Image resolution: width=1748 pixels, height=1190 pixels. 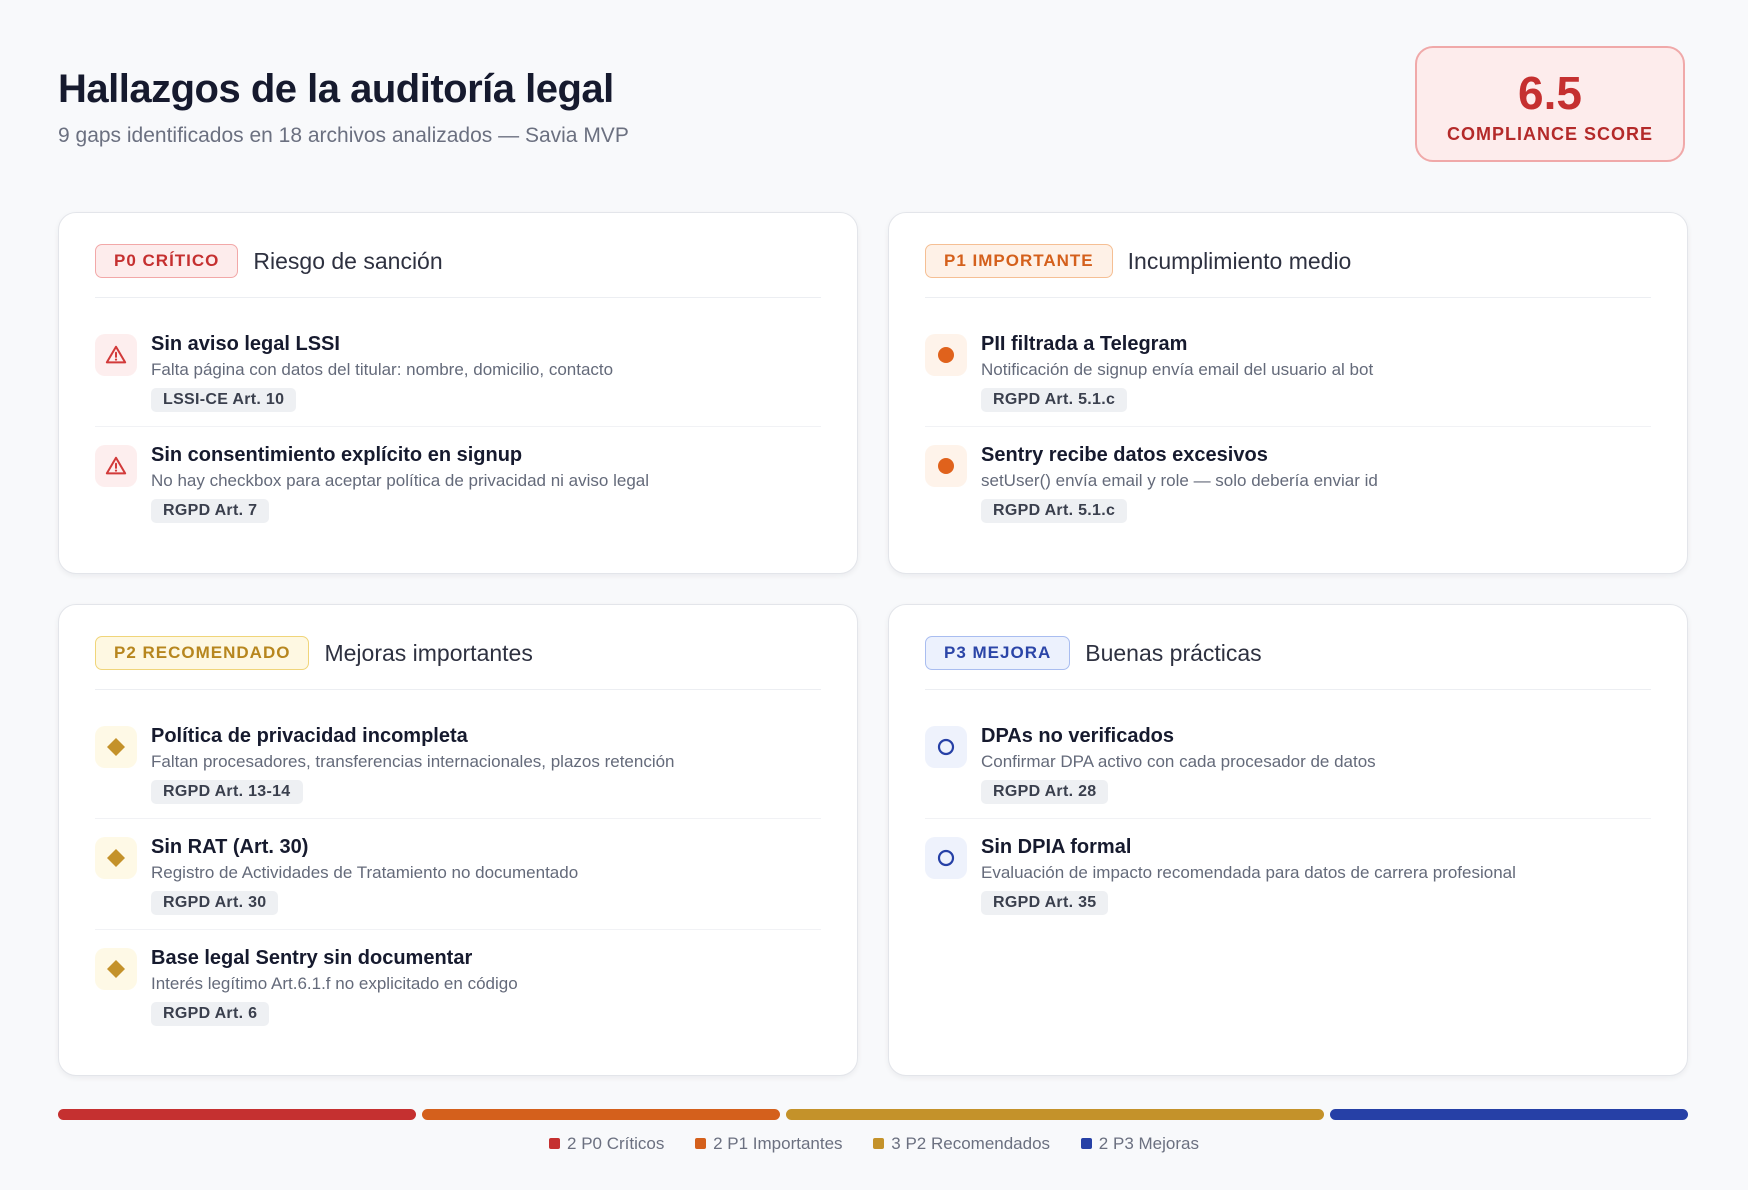 I want to click on finding-title: Sin DPIA formal, so click(x=1056, y=847).